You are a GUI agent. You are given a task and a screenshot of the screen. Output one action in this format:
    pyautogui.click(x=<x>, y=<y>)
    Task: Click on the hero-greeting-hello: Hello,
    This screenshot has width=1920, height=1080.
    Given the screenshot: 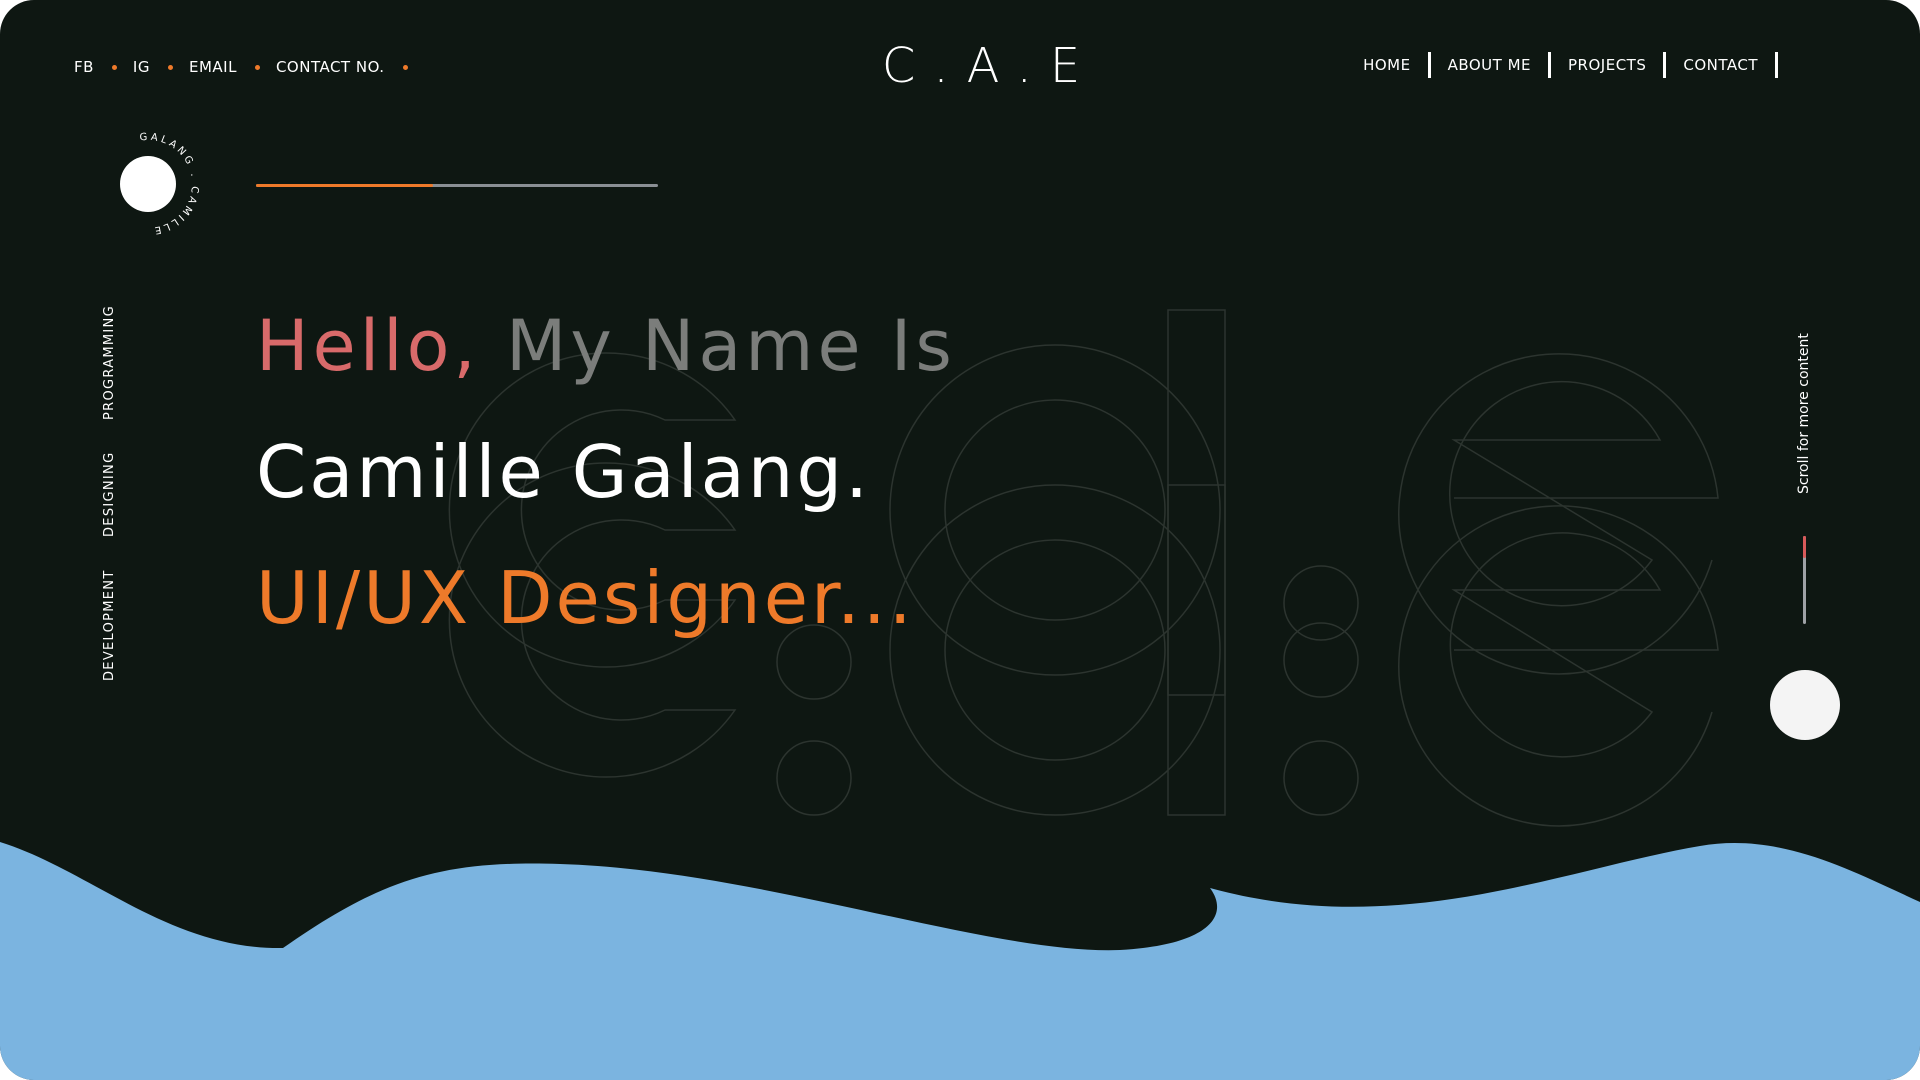 What is the action you would take?
    pyautogui.click(x=368, y=346)
    